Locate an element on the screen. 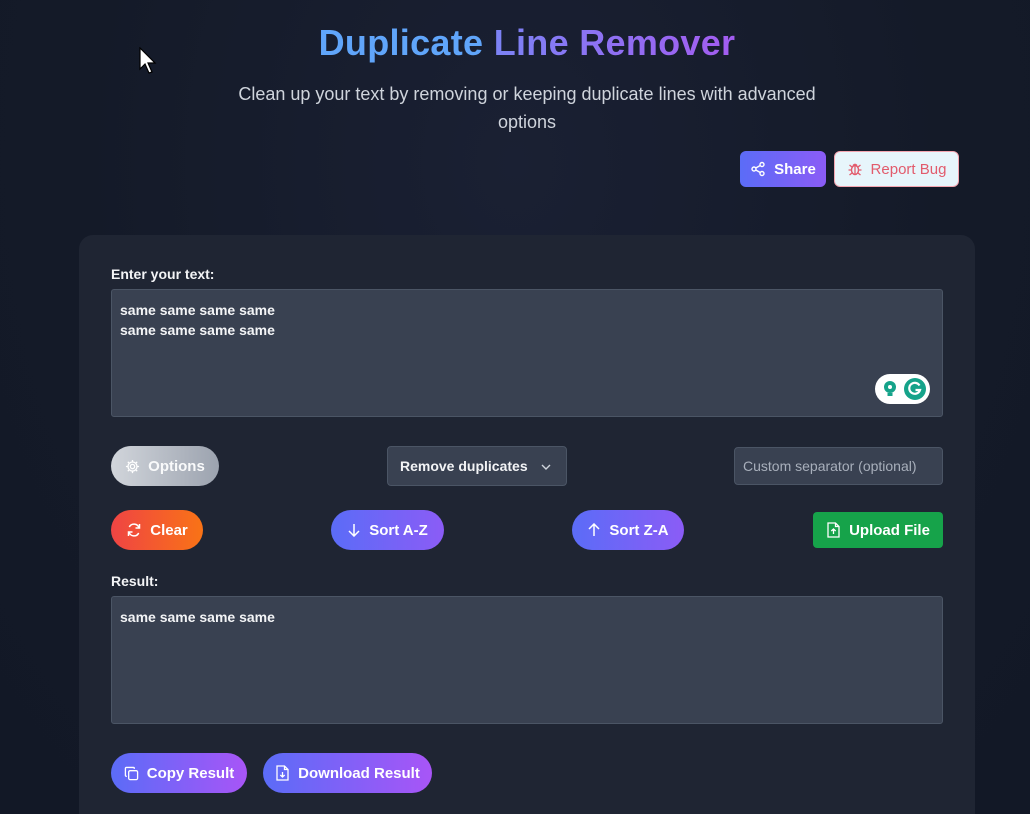  custom-separator-input is located at coordinates (838, 466).